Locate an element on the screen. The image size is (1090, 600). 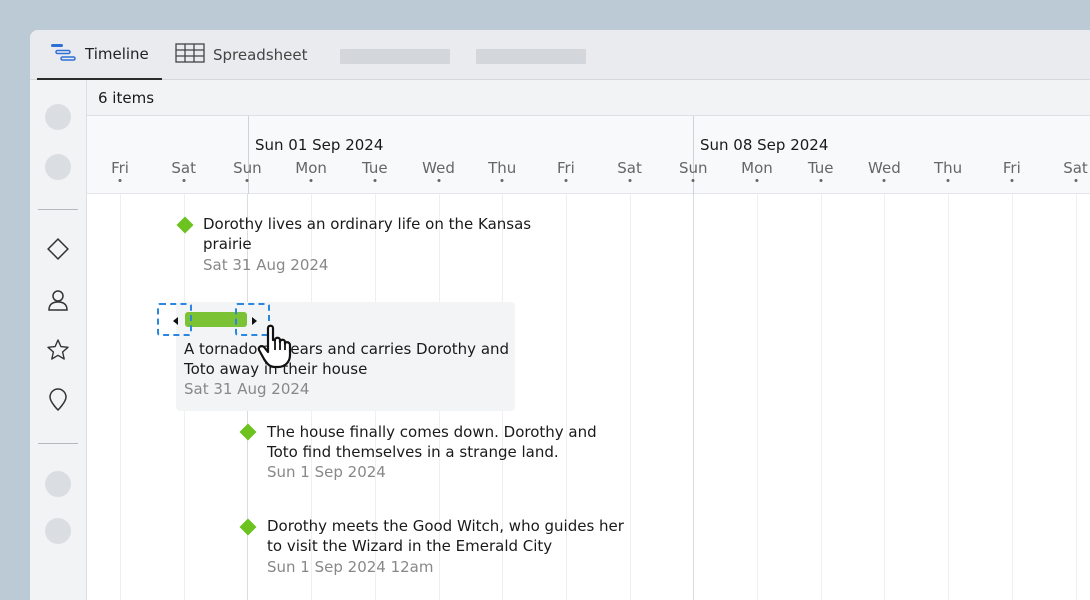
week-label: Sun 01 Sep 2024 is located at coordinates (319, 145).